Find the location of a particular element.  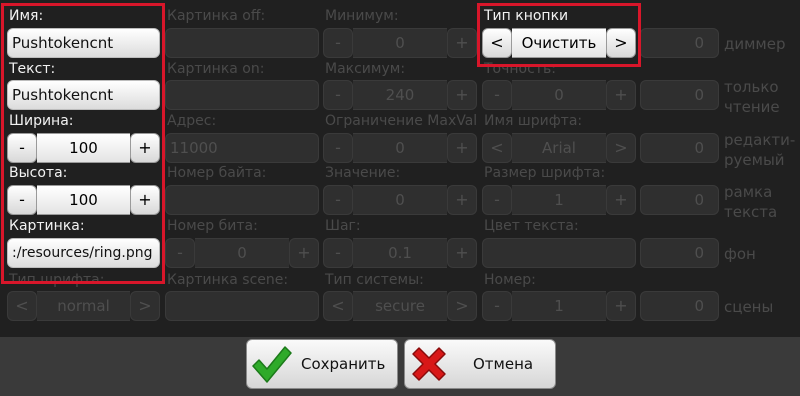

editable-label-line2: руемый is located at coordinates (754, 160).